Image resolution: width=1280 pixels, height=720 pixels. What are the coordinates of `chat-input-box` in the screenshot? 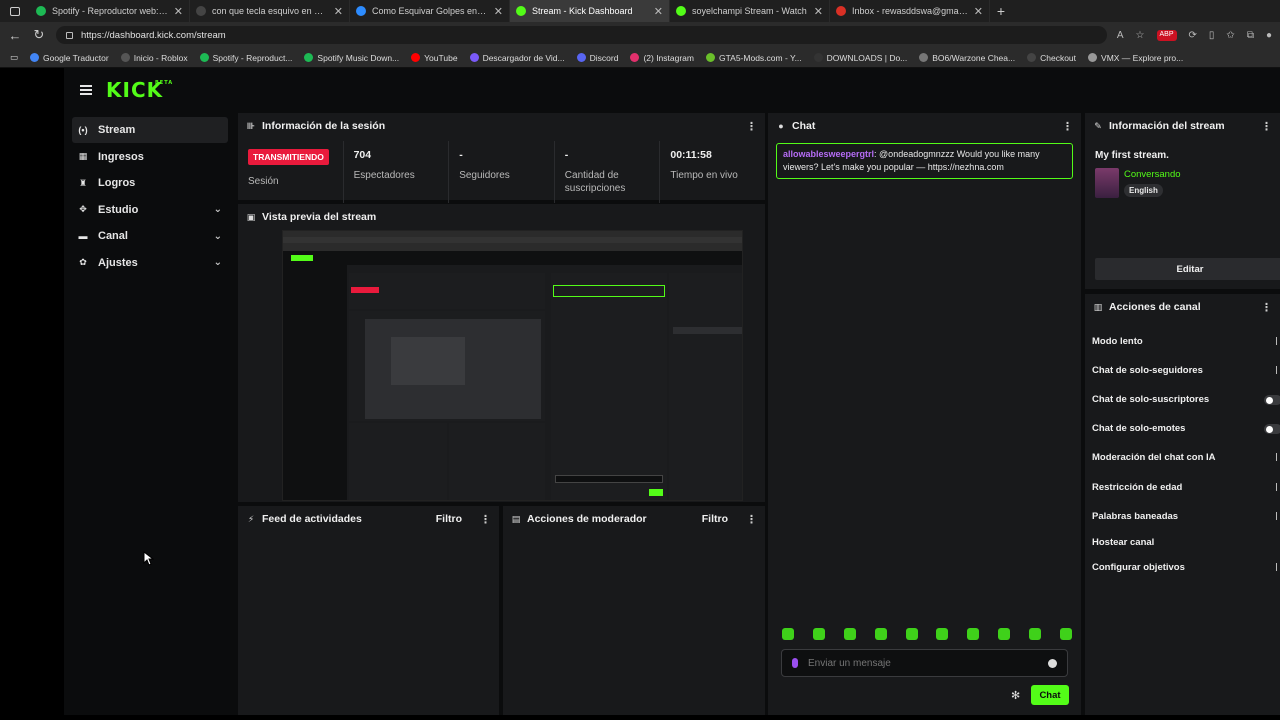 It's located at (924, 663).